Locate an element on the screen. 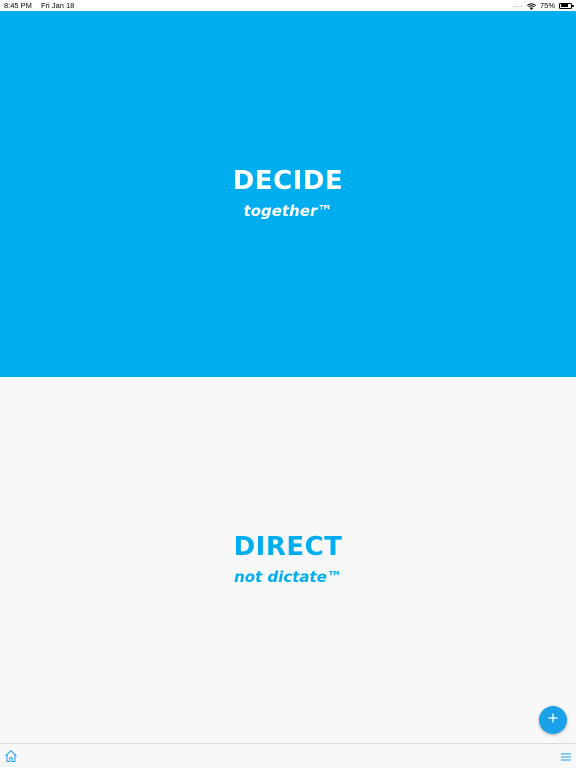 This screenshot has height=768, width=576. status-time: 8:45 PM is located at coordinates (18, 5).